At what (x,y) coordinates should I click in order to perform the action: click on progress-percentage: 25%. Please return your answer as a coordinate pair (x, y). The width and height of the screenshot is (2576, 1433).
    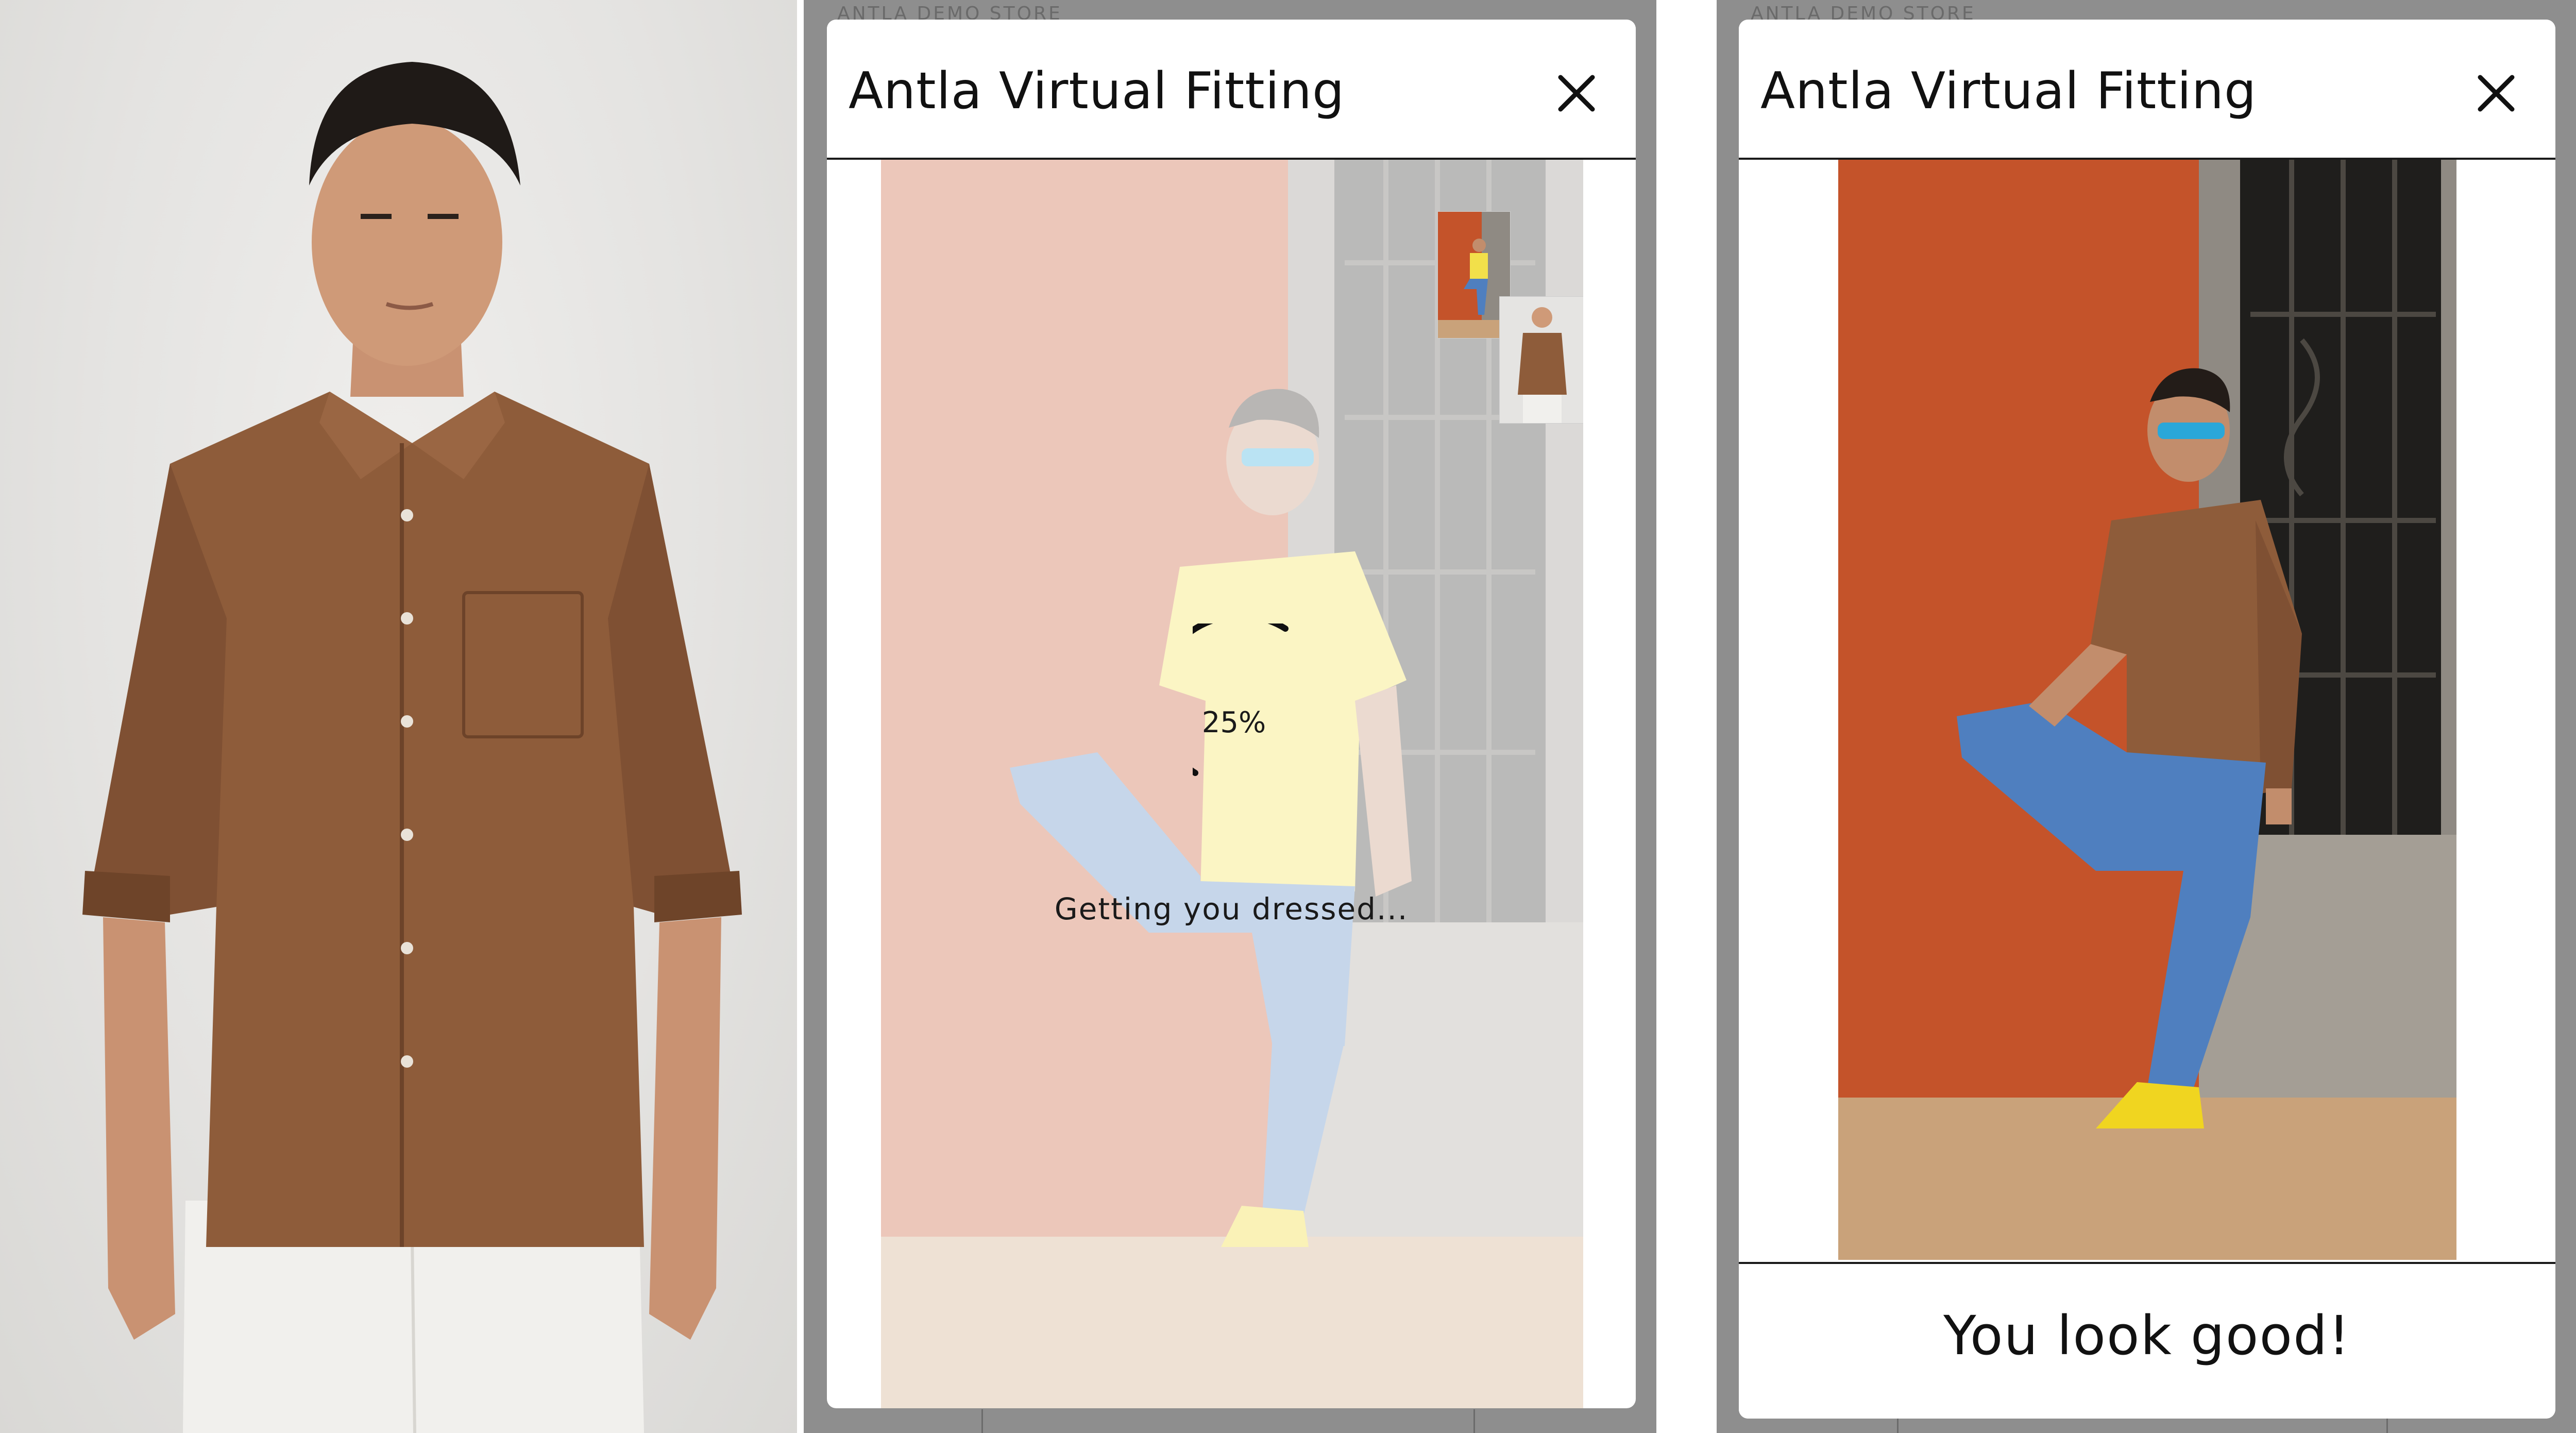
    Looking at the image, I should click on (1233, 722).